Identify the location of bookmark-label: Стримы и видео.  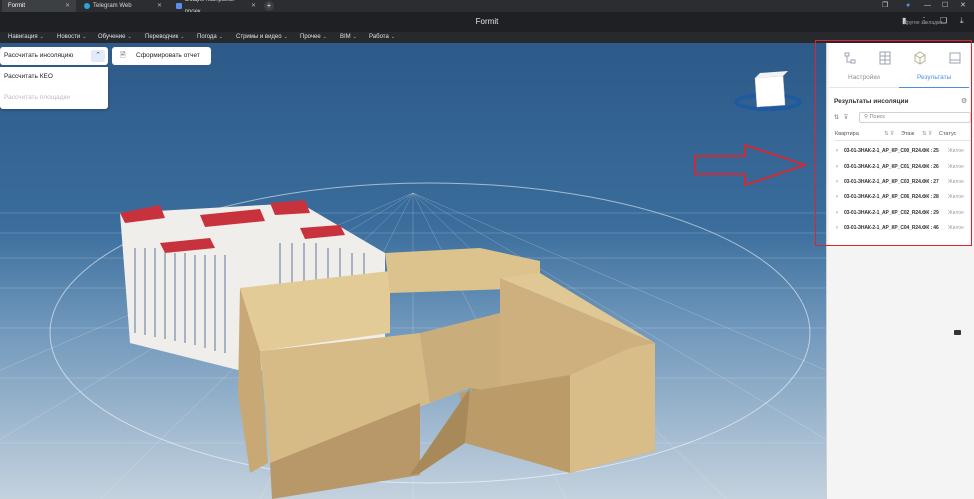
(259, 37).